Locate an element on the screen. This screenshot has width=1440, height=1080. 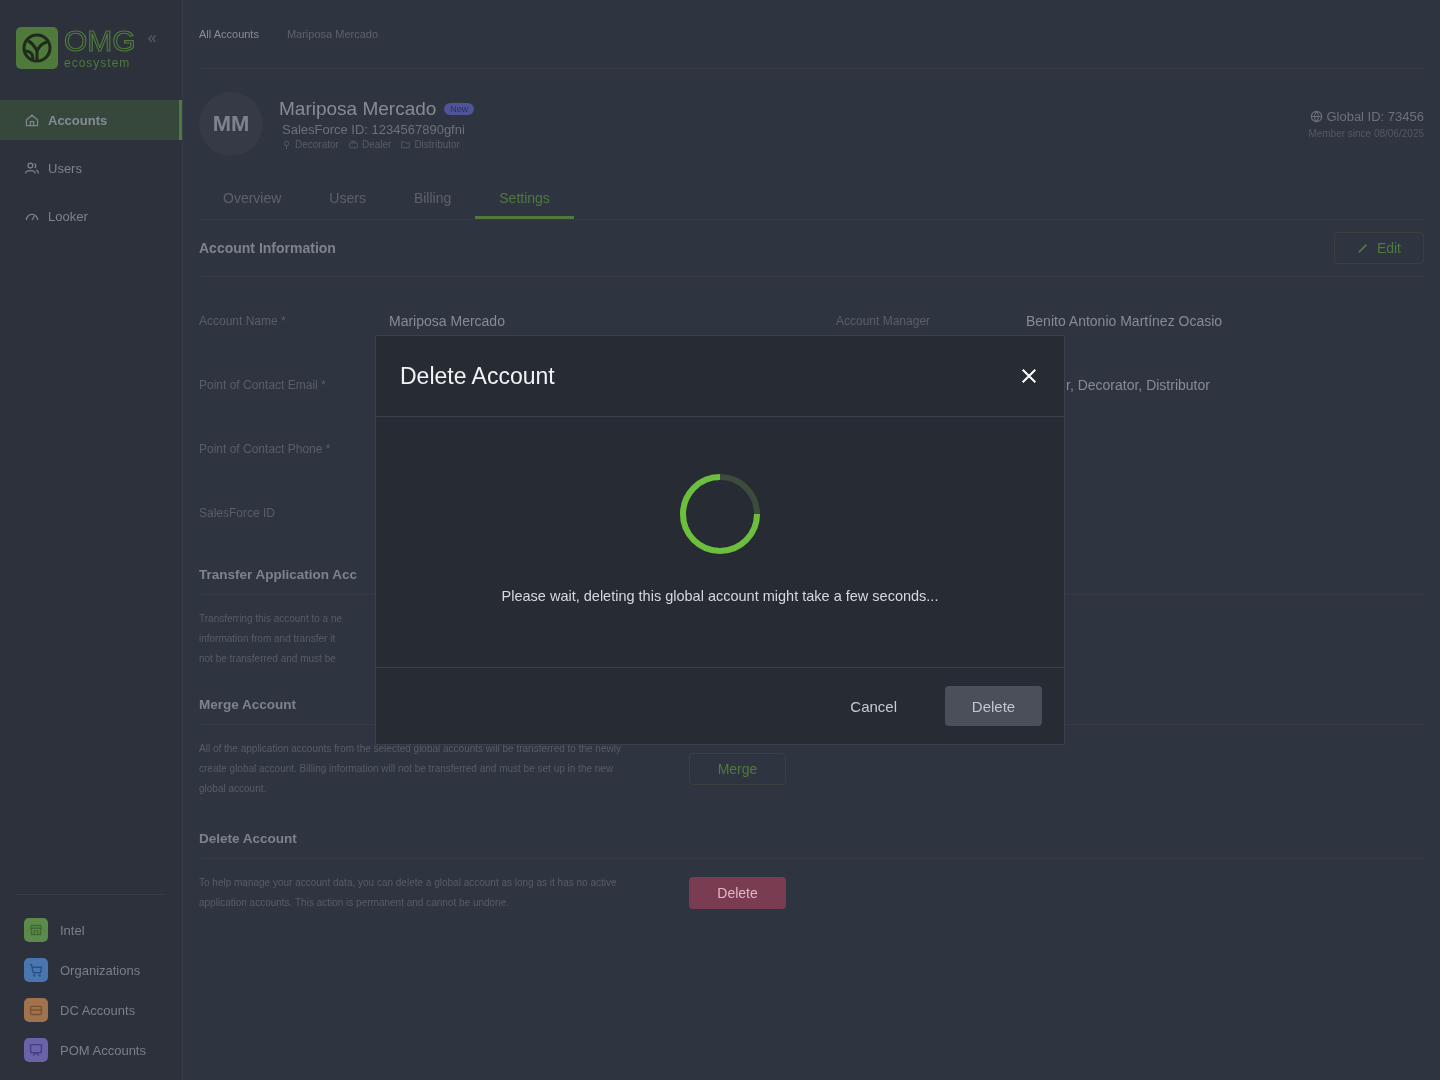
pin-icon is located at coordinates (286, 144).